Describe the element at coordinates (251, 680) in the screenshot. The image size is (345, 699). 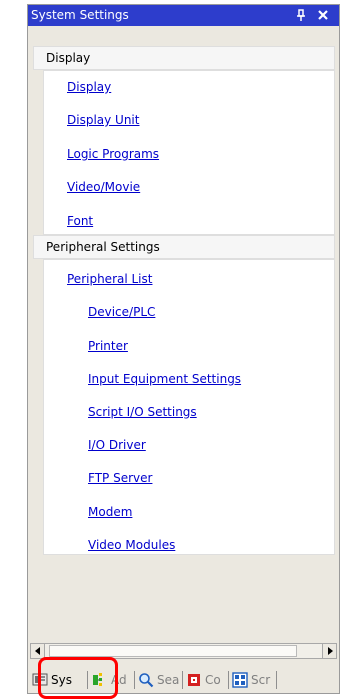
I see `tab-screen-list: Scr` at that location.